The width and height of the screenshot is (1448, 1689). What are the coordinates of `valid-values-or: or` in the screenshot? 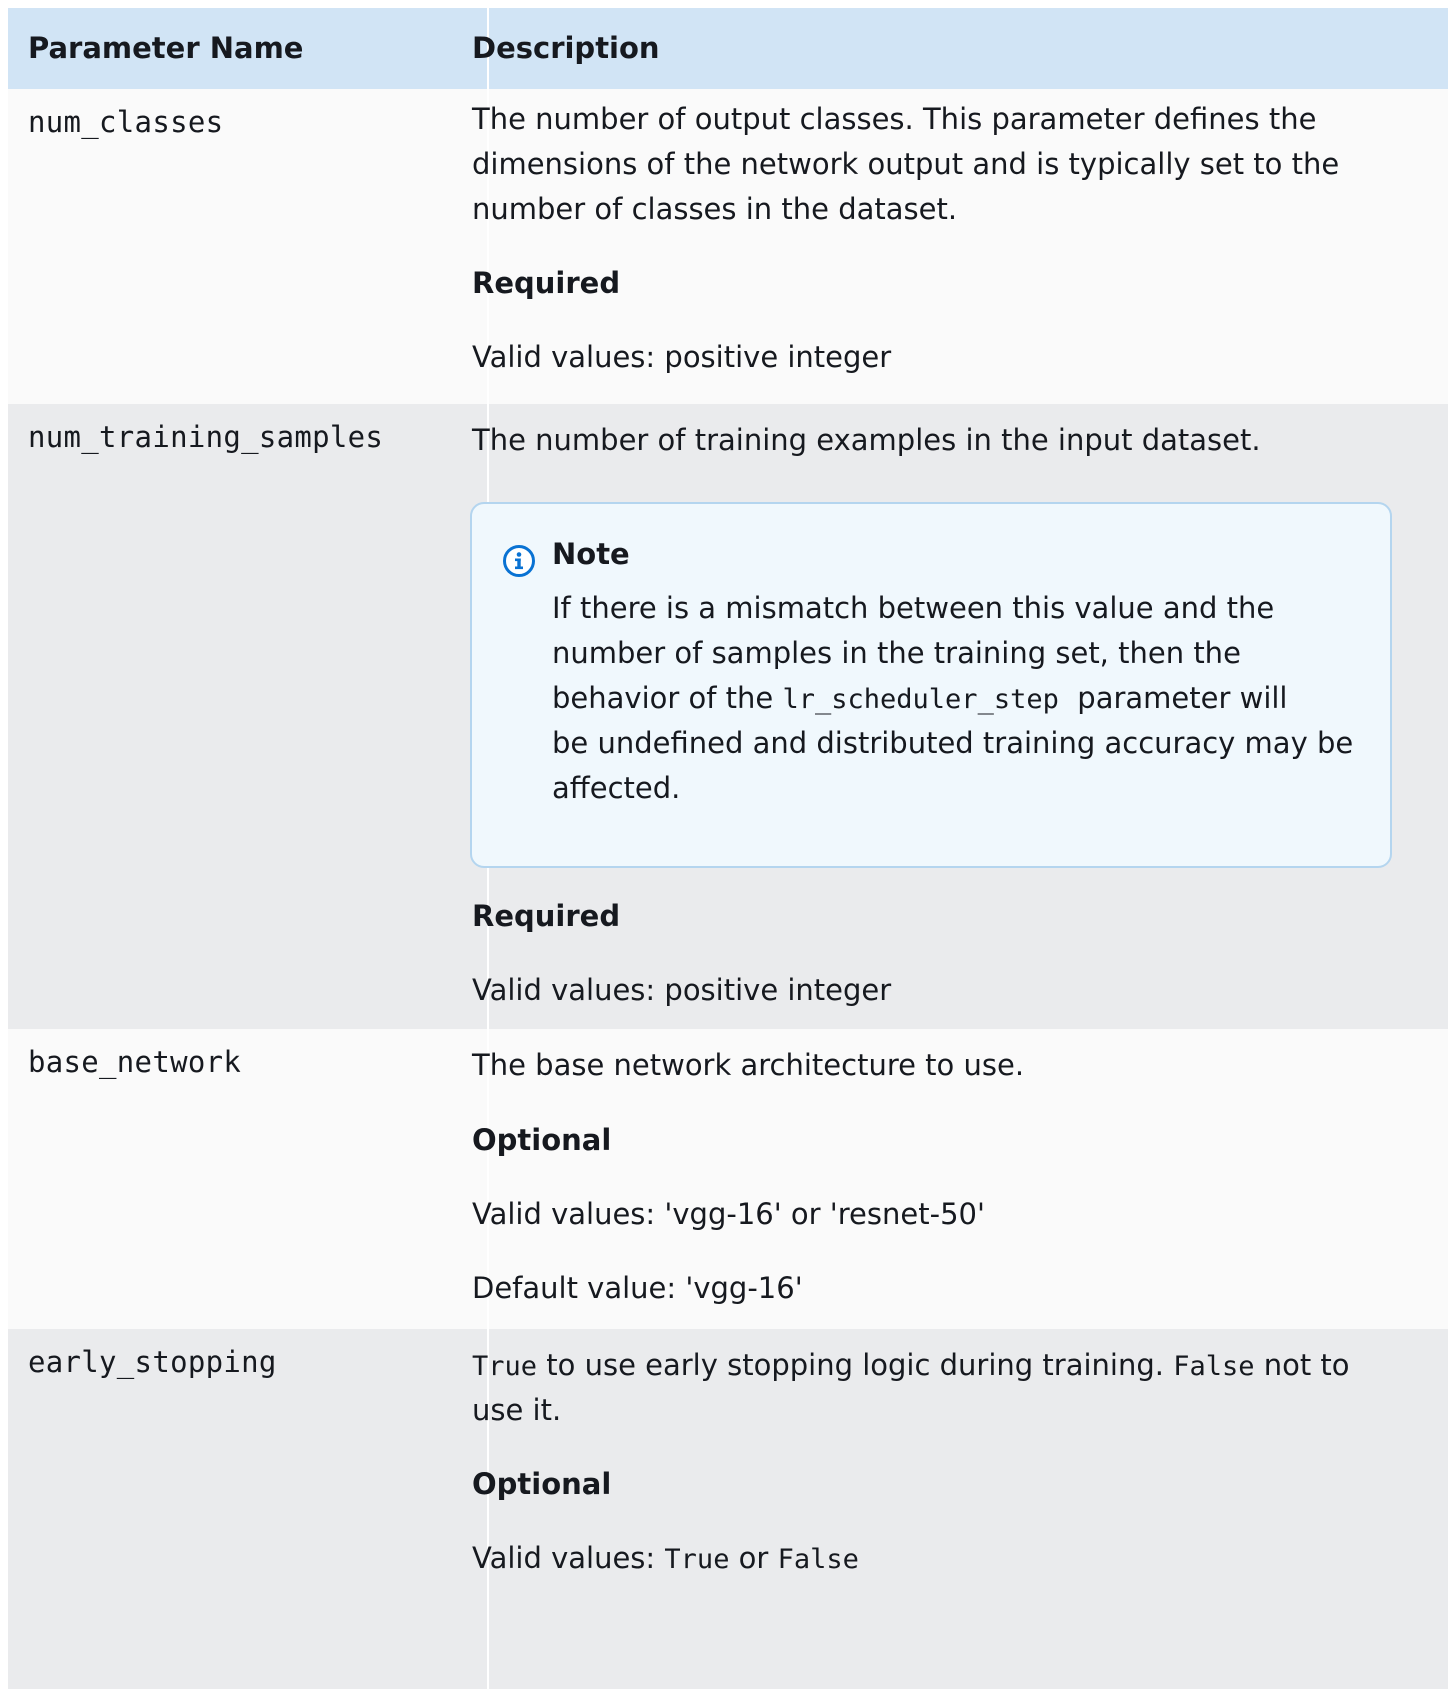 It's located at (753, 1558).